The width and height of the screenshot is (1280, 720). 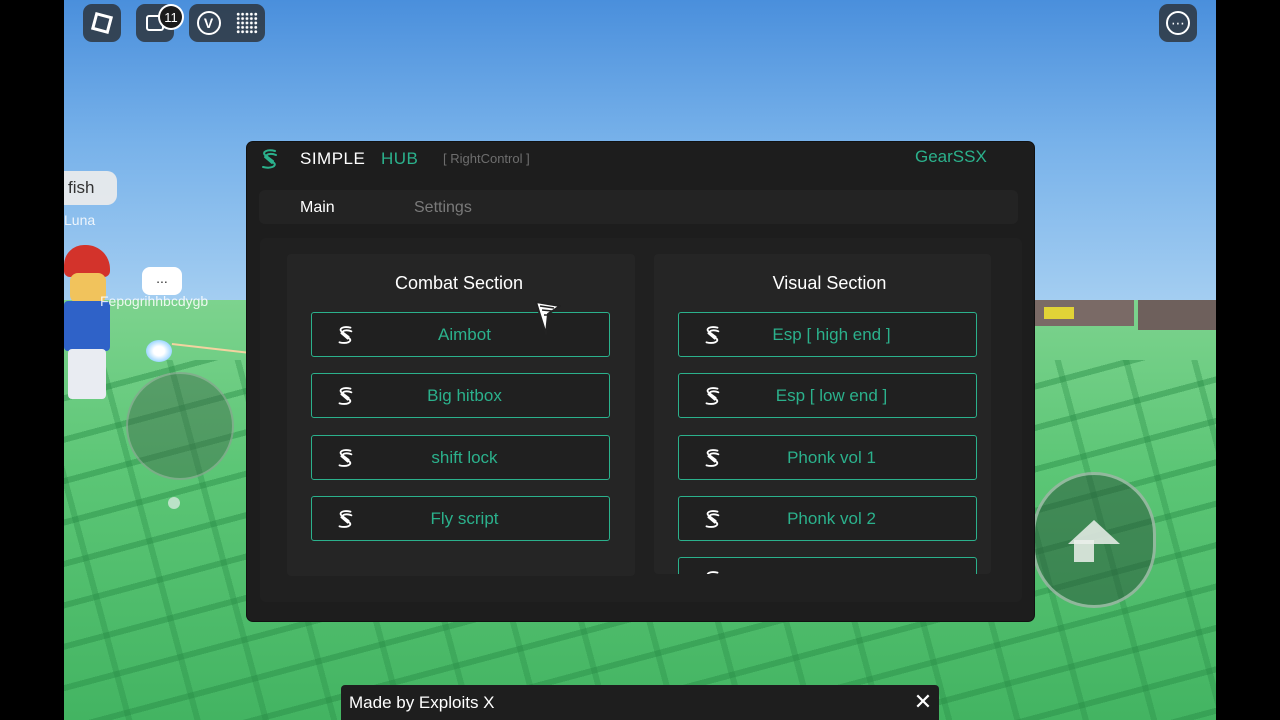 What do you see at coordinates (422, 702) in the screenshot?
I see `notification-text: Made by Exploits X` at bounding box center [422, 702].